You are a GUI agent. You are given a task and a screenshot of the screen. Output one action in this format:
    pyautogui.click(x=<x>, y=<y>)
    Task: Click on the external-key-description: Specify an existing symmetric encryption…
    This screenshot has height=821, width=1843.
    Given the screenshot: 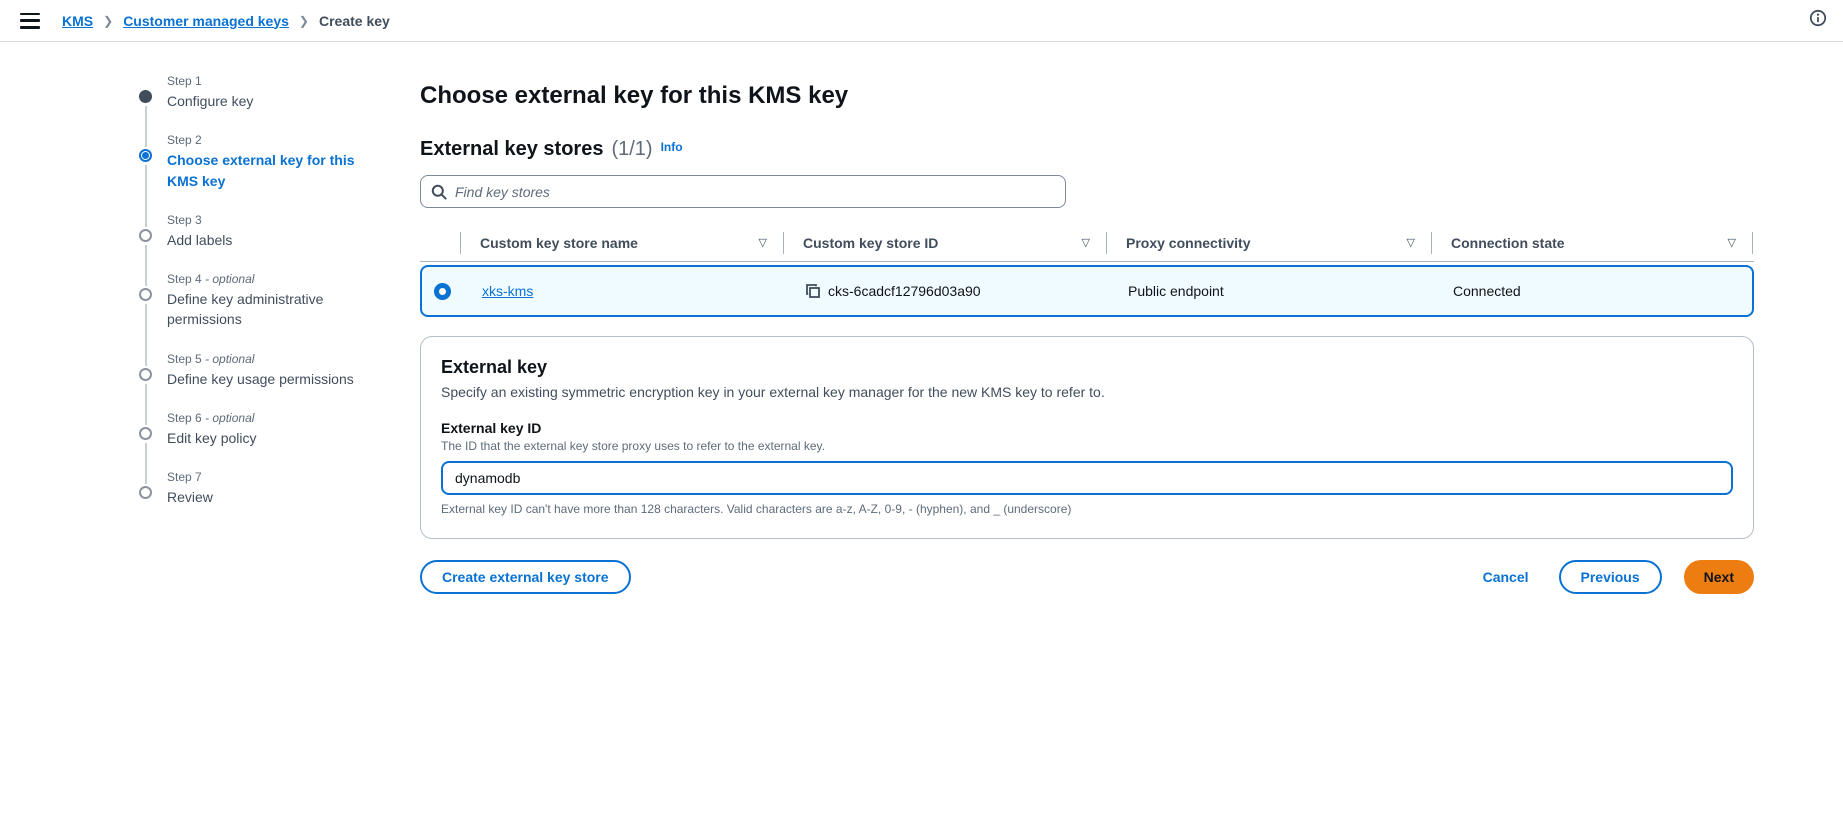 What is the action you would take?
    pyautogui.click(x=773, y=392)
    